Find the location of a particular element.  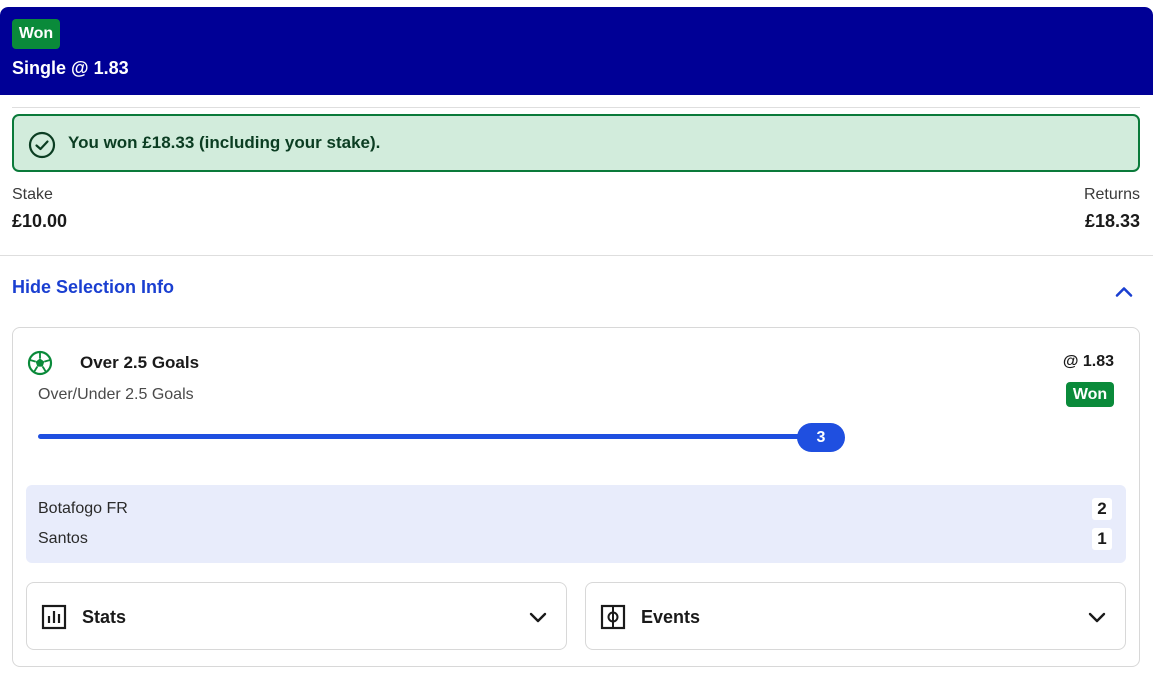

bar-chart-icon is located at coordinates (54, 617).